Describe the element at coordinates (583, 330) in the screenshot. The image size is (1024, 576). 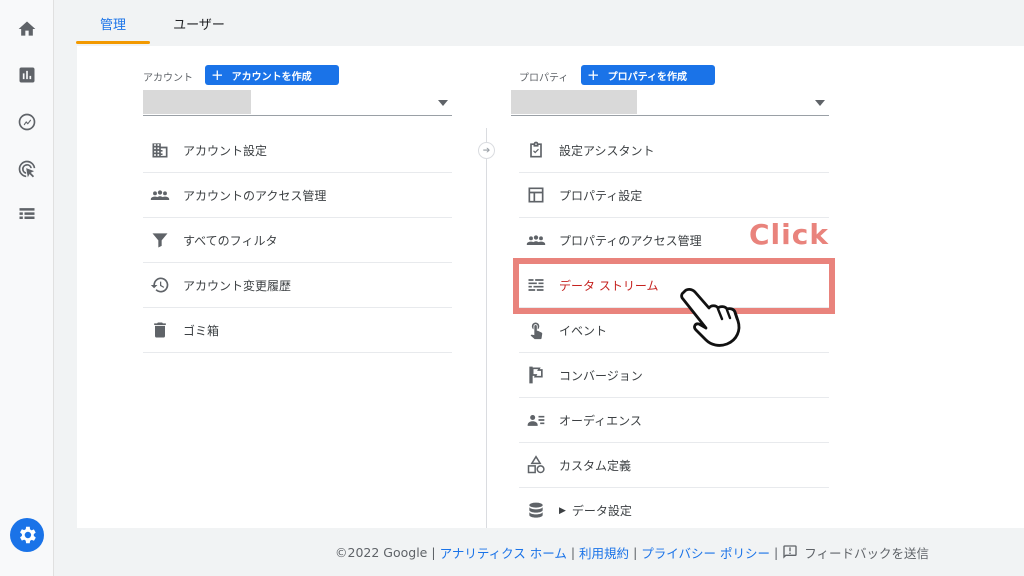
I see `menu-item-label: イベント` at that location.